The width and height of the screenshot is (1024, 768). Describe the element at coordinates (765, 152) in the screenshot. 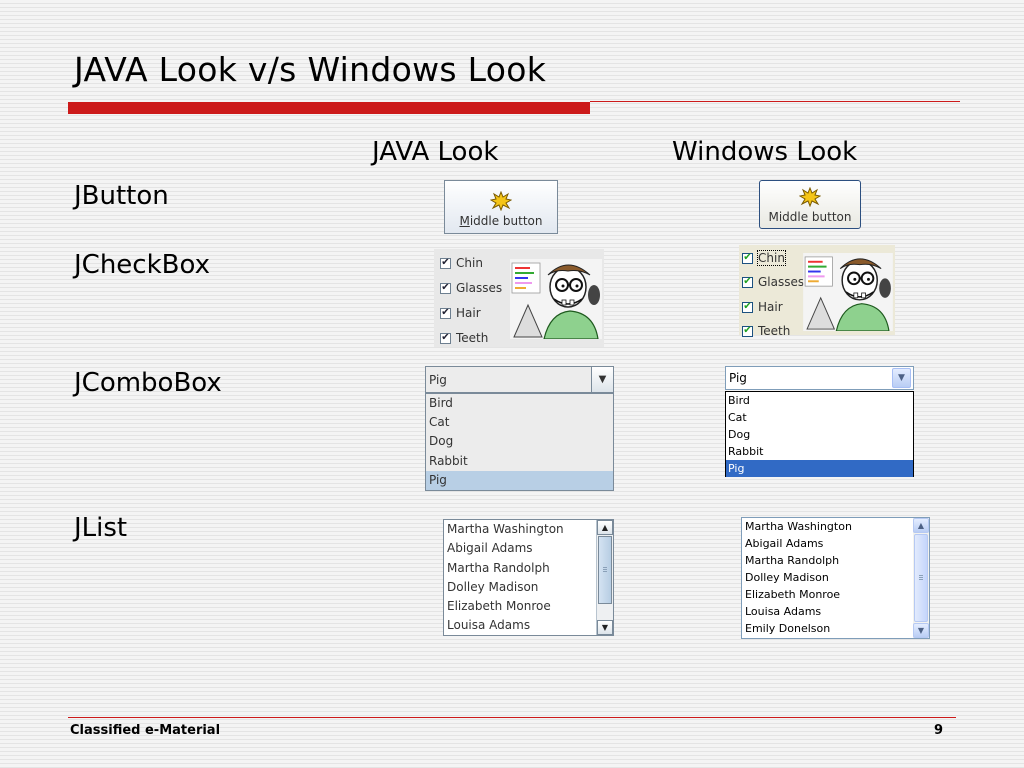

I see `column-heading-windows: Windows Look` at that location.